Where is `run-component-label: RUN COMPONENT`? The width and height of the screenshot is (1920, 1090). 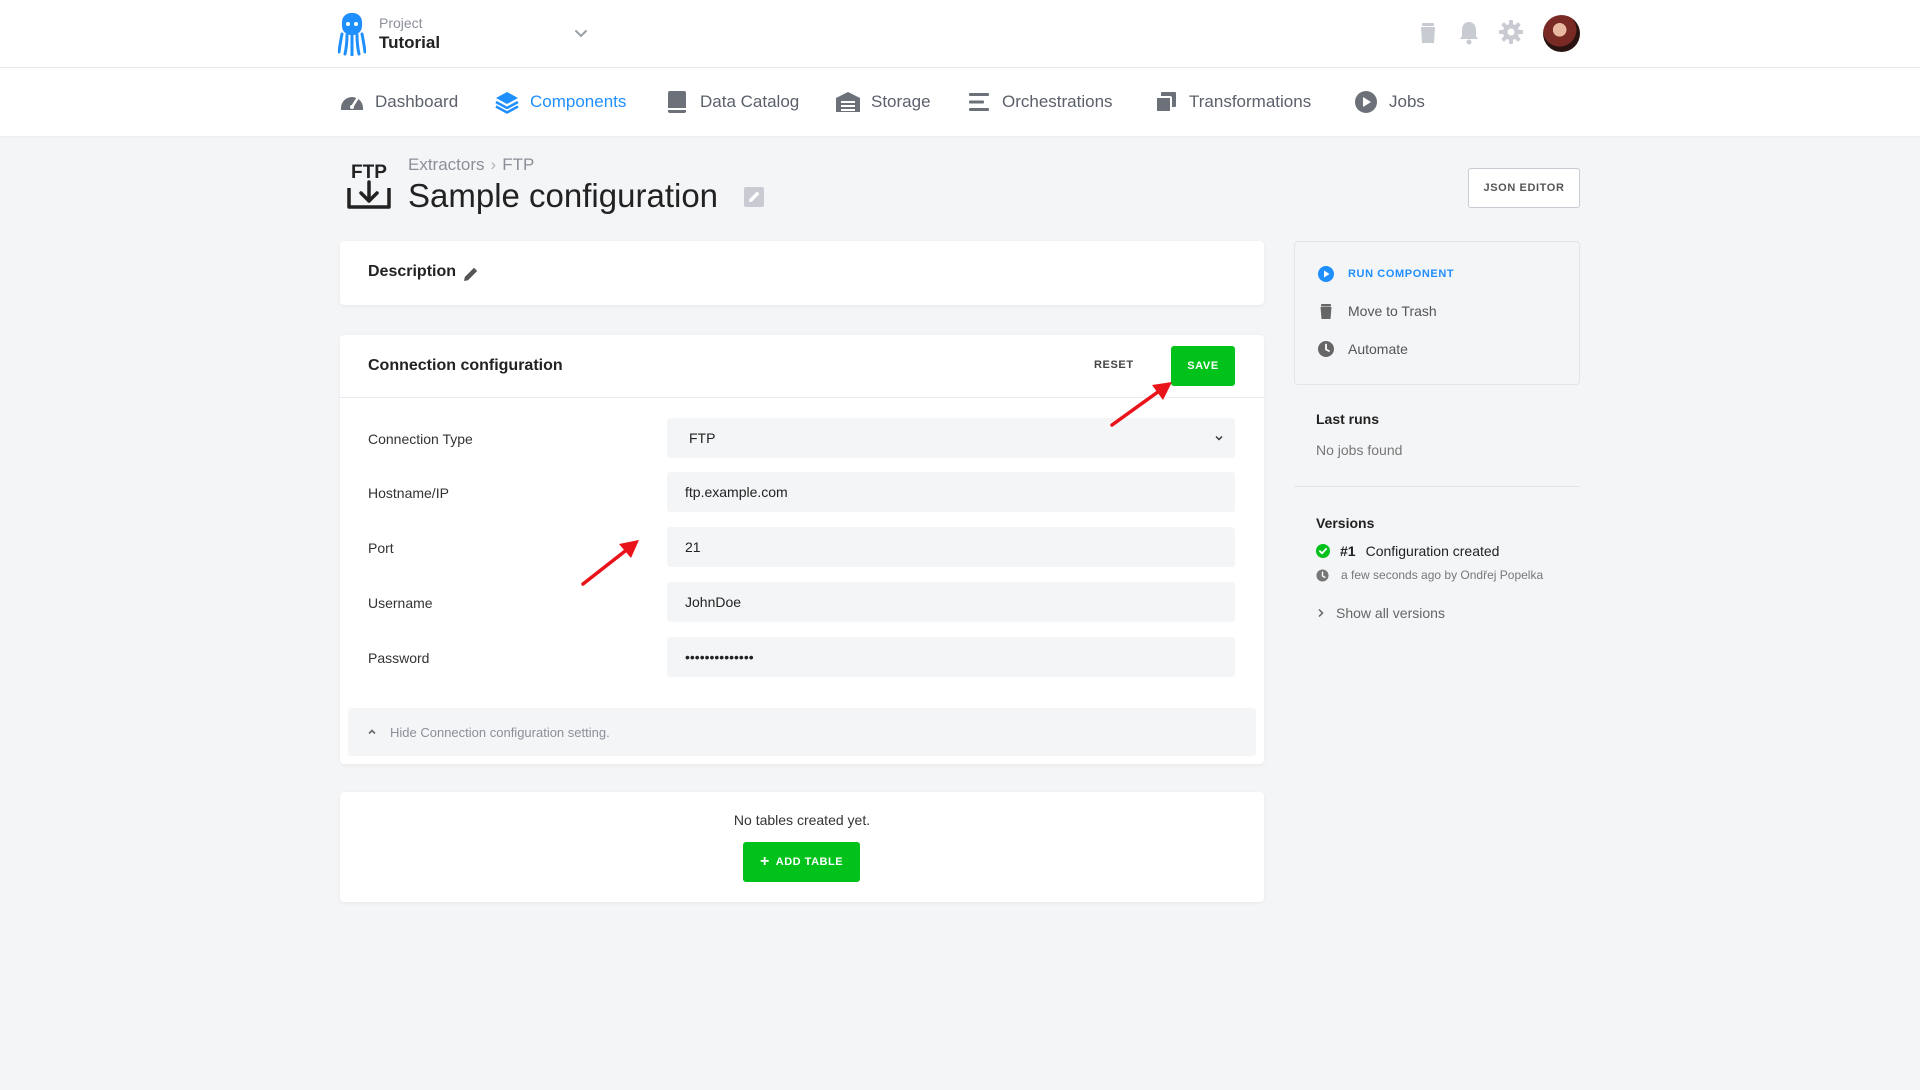
run-component-label: RUN COMPONENT is located at coordinates (1401, 274).